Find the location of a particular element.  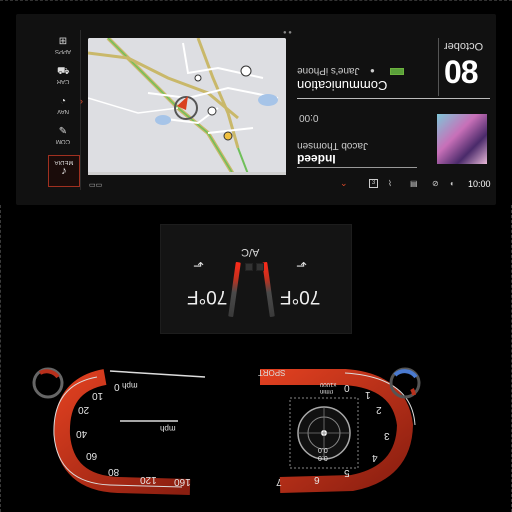

track-elapsed: 0:00 is located at coordinates (309, 117).